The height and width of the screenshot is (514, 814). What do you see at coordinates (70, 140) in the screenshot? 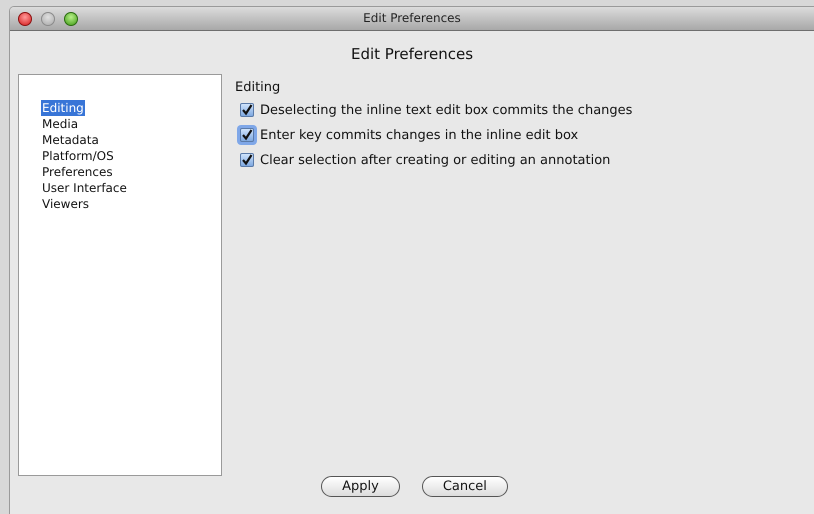
I see `category-item: Metadata` at bounding box center [70, 140].